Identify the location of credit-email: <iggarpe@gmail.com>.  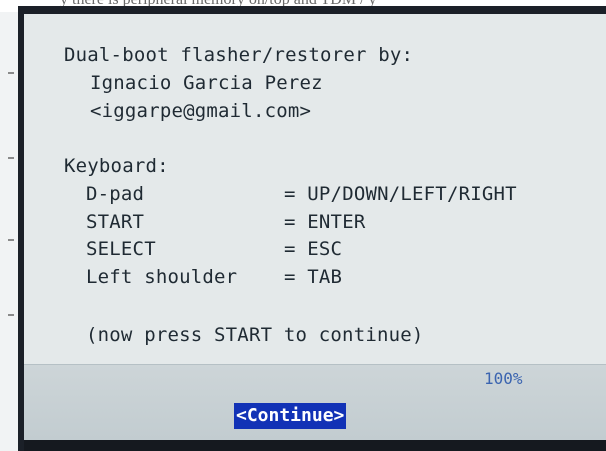
(201, 111).